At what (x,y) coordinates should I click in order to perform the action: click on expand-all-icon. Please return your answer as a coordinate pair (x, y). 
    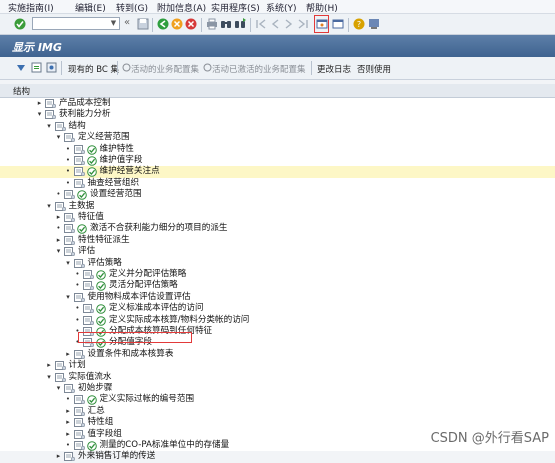
    Looking at the image, I should click on (21, 68).